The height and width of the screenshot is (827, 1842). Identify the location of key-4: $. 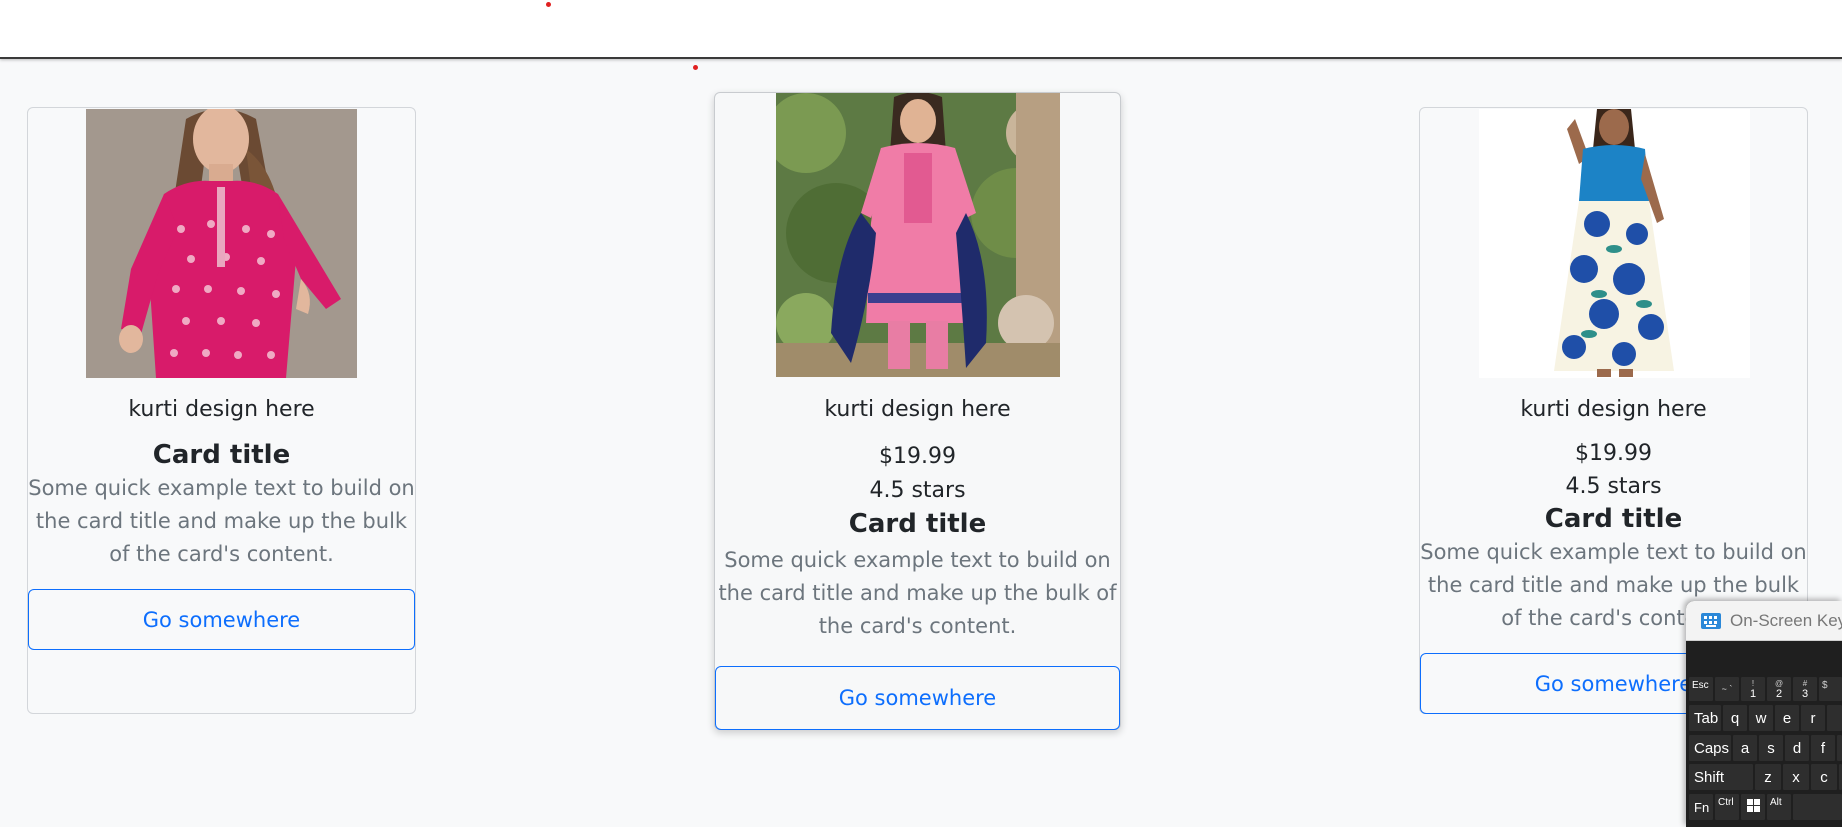
(1830, 689).